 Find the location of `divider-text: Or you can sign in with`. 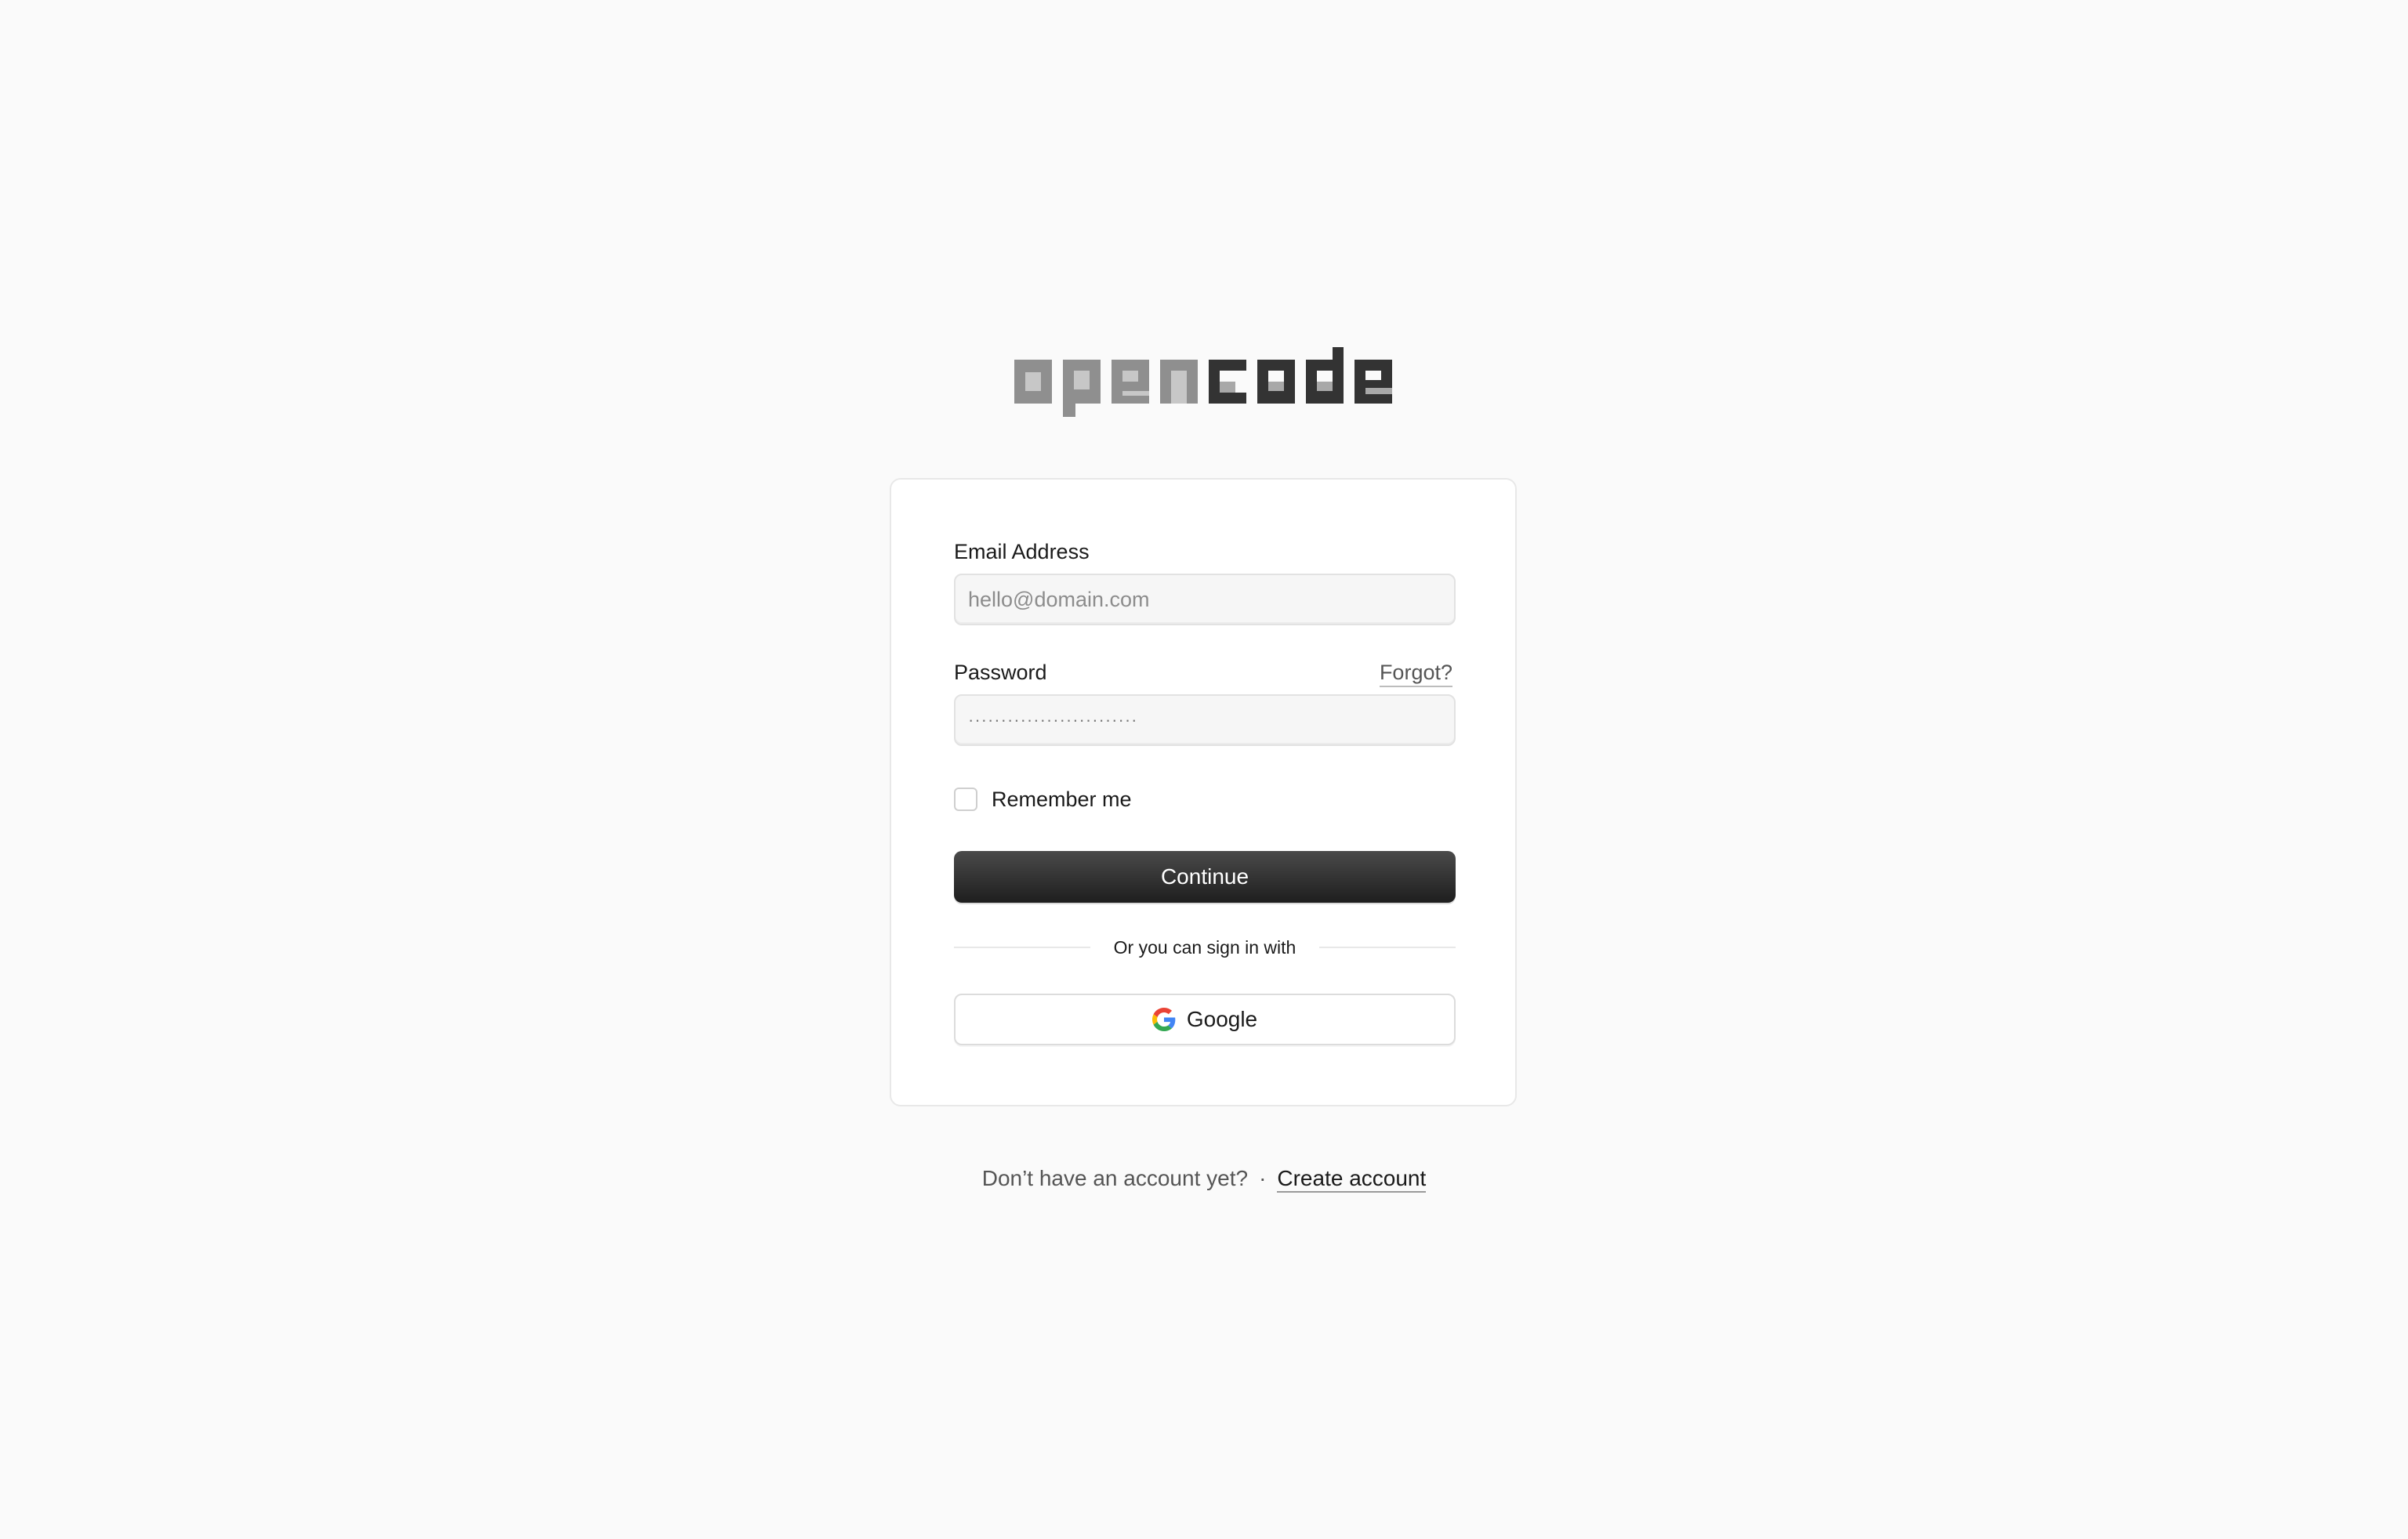

divider-text: Or you can sign in with is located at coordinates (1204, 947).